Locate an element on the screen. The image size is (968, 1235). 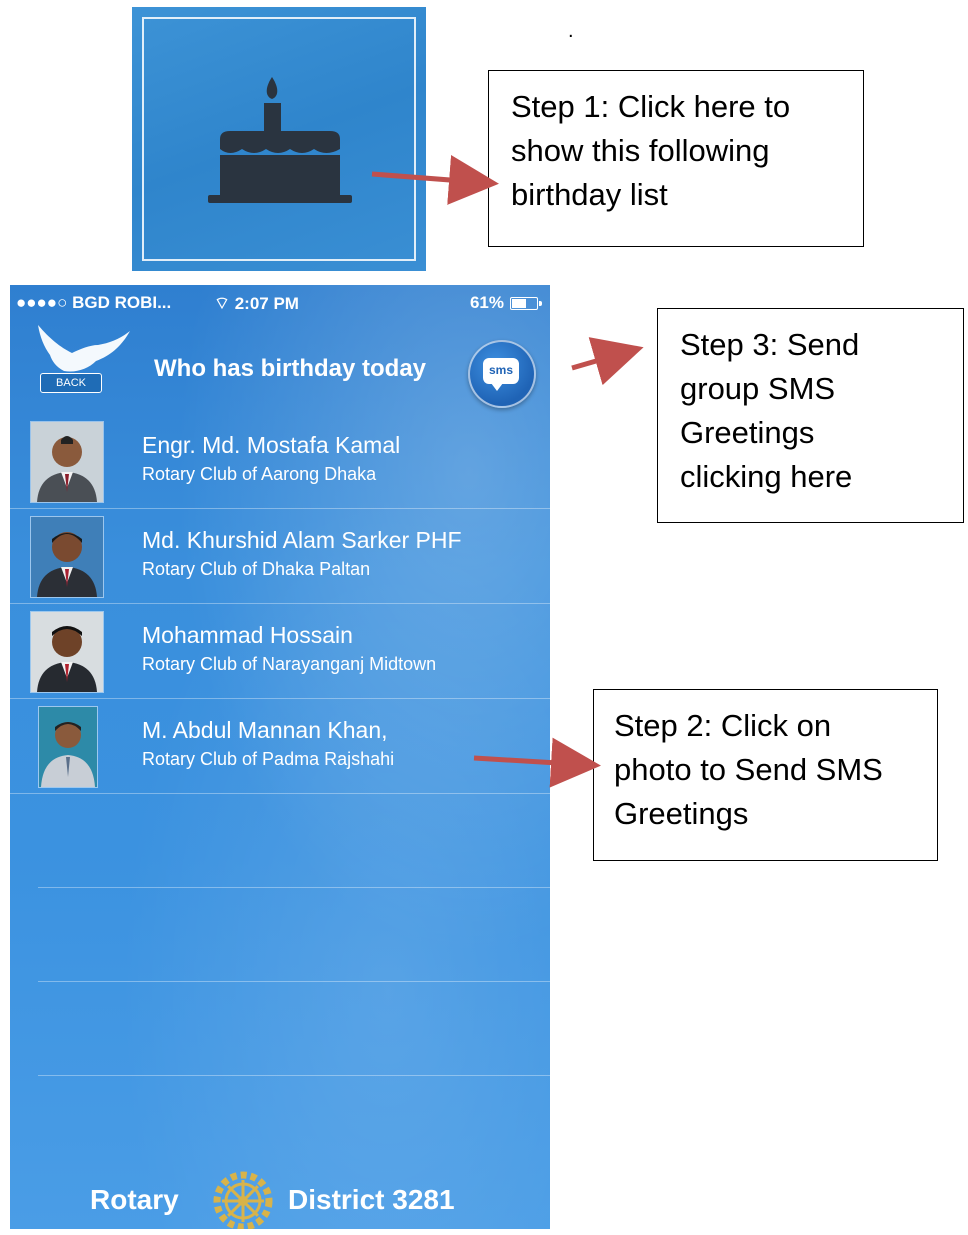
page-title: Who has birthday today is located at coordinates (290, 368).